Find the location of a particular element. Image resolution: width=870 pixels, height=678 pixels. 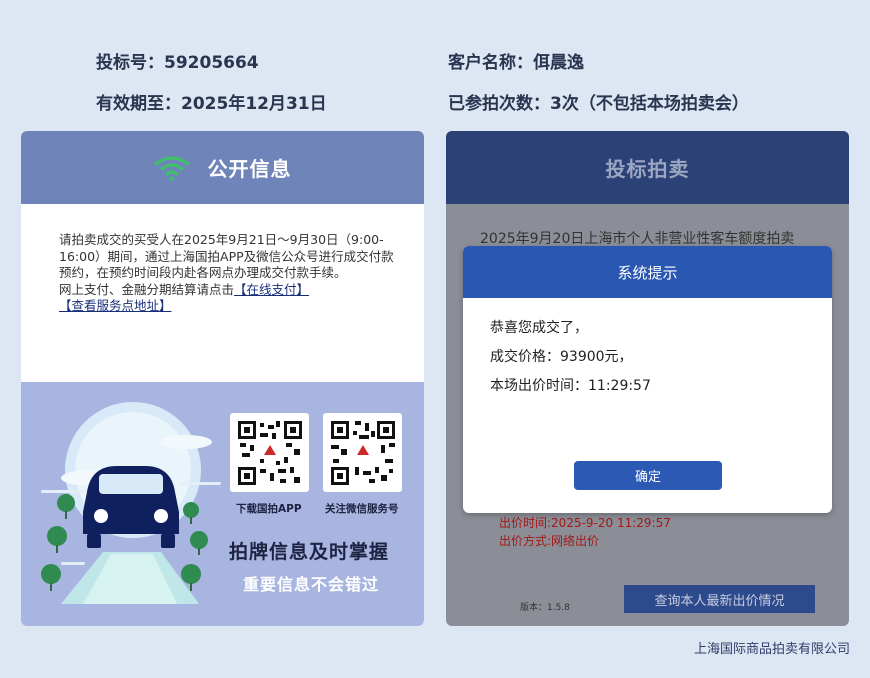

slogan-main: 拍牌信息及时掌握 is located at coordinates (309, 552).